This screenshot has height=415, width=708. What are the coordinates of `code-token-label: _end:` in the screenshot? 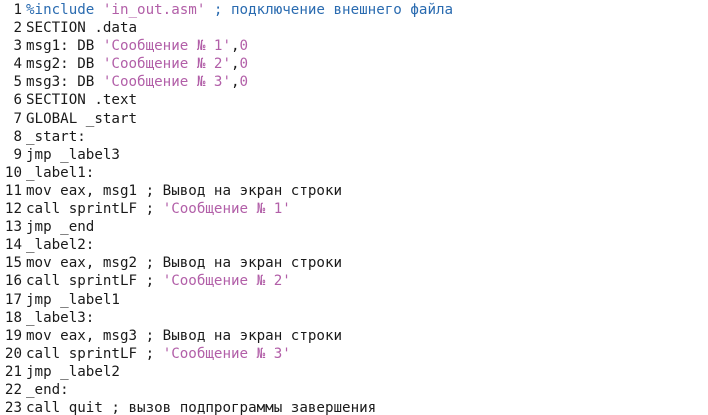 It's located at (47, 389).